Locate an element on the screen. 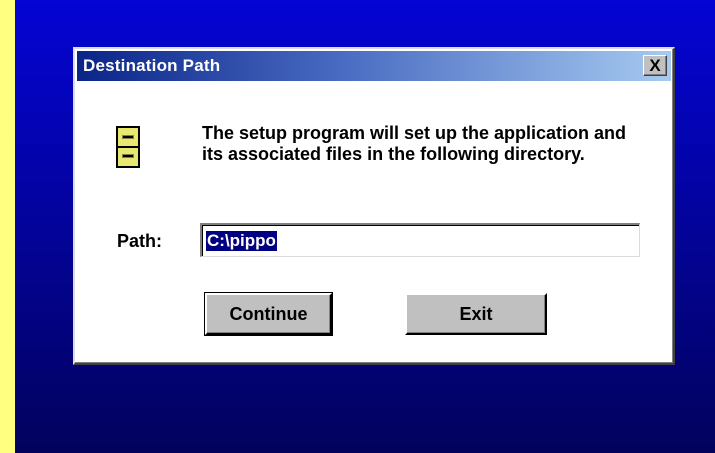 This screenshot has width=715, height=453. close-button: X is located at coordinates (655, 65).